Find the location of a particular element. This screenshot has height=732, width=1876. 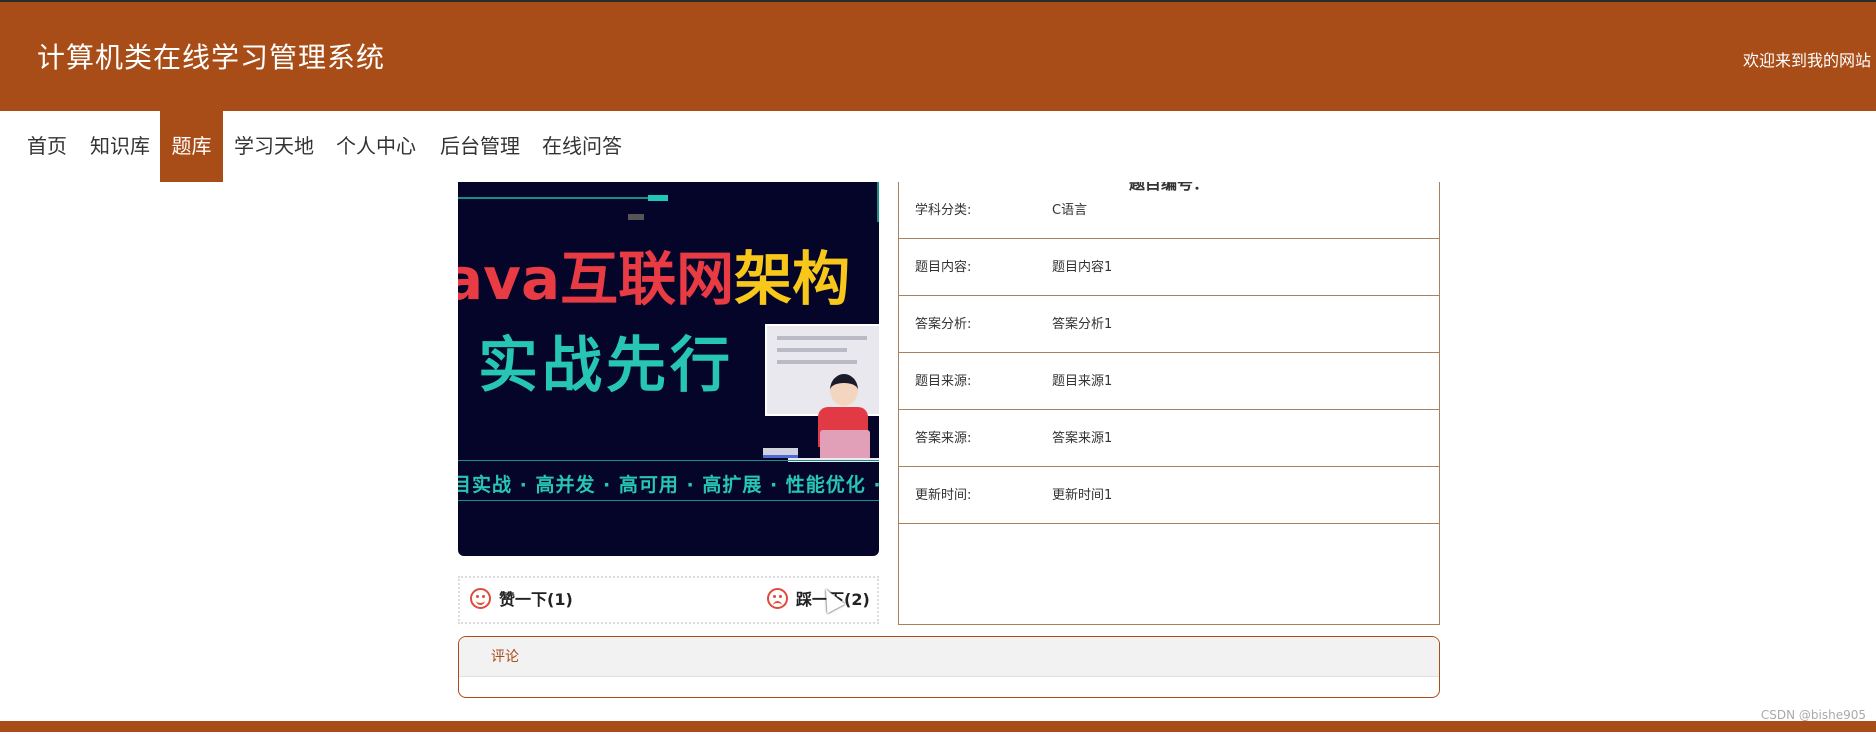

nav-item-personal-center: 个人中心 is located at coordinates (376, 146).